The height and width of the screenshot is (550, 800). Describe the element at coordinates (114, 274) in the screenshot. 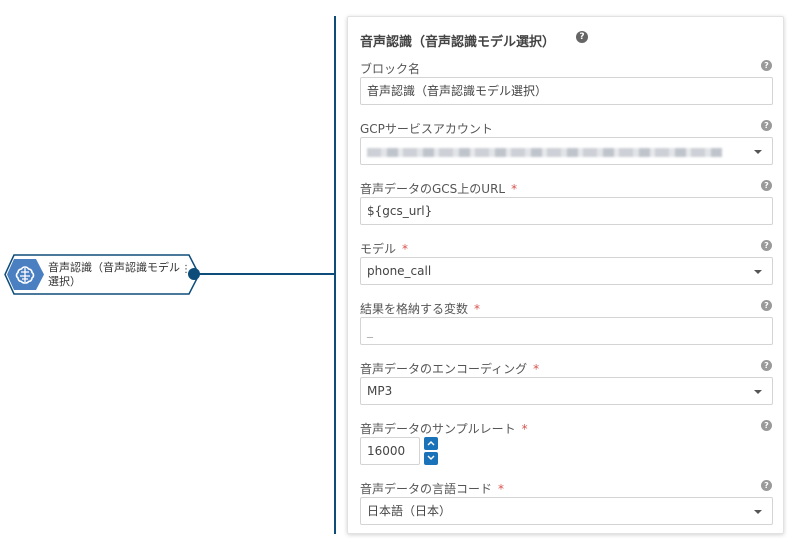

I see `node-label: 音声認識（音声認識モデル選択）` at that location.